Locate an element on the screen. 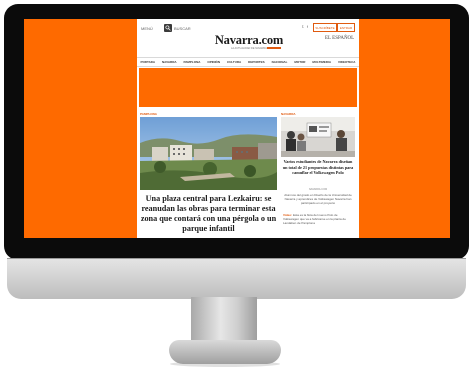  nav-item-pamplona: PAMPLONA is located at coordinates (191, 62).